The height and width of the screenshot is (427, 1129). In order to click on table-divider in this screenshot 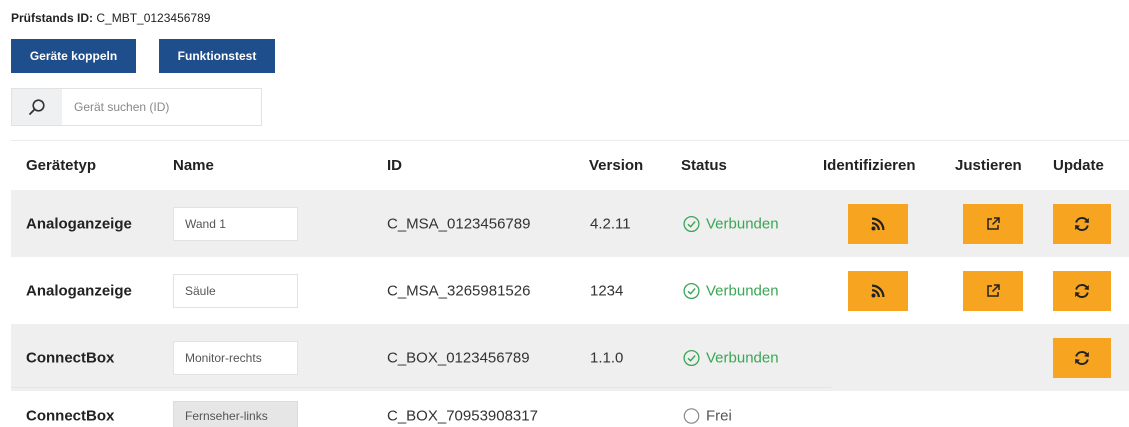, I will do `click(421, 387)`.